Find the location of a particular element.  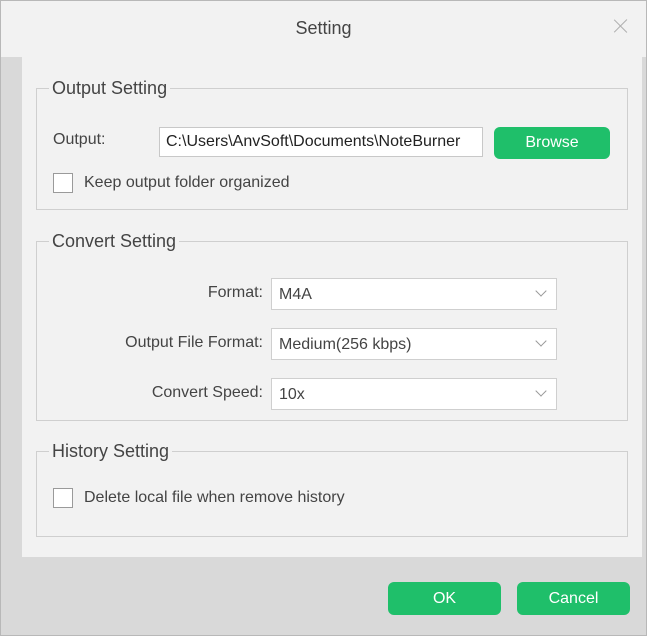

convert-speed-label: Convert Speed: is located at coordinates (207, 392).